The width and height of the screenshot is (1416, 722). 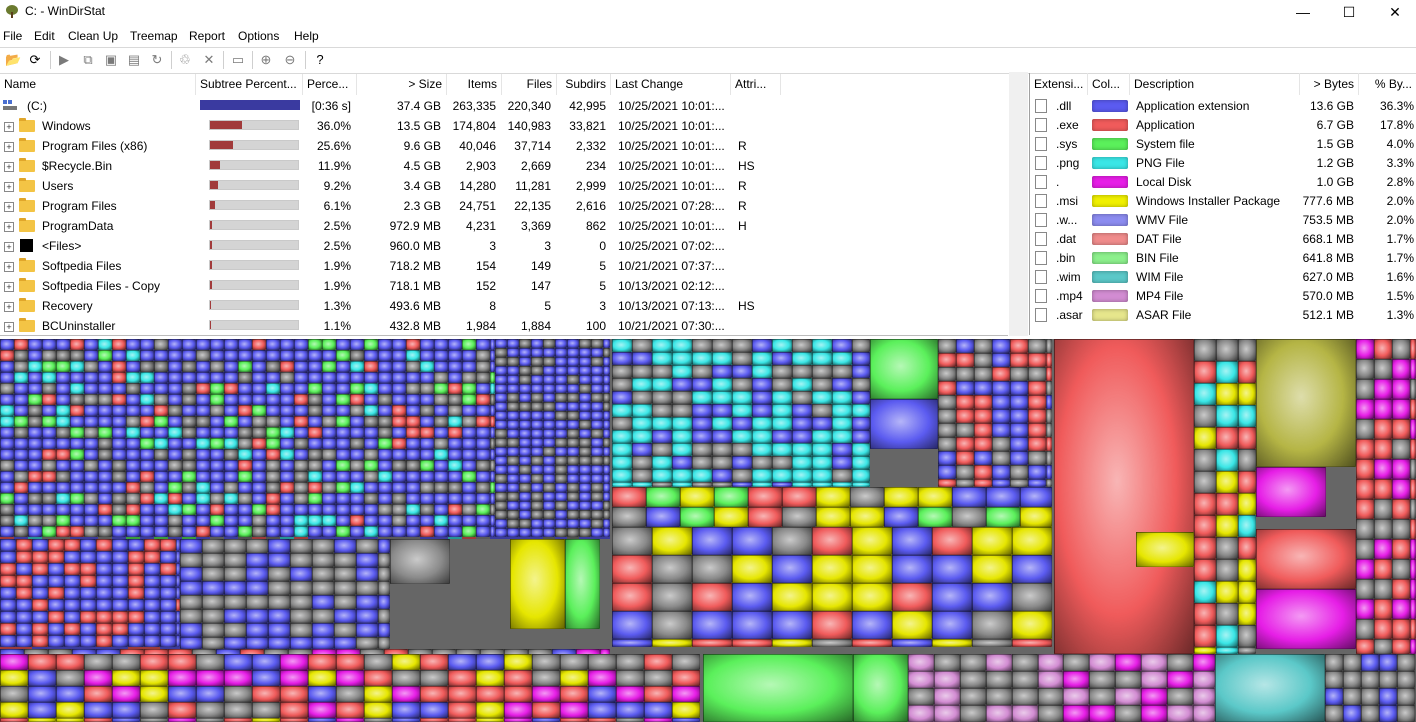 I want to click on col-description: Description, so click(x=1215, y=84).